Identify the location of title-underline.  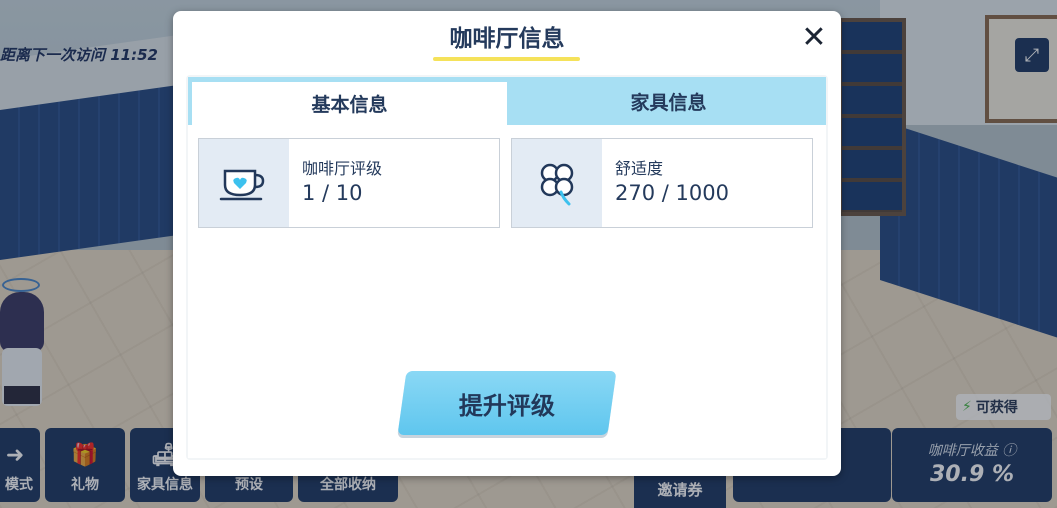
(506, 59).